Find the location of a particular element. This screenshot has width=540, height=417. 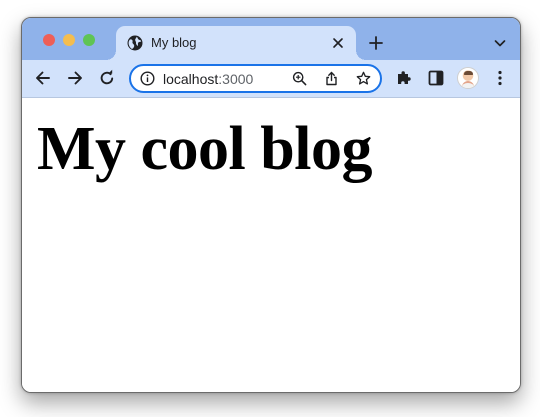

close-icon is located at coordinates (338, 43).